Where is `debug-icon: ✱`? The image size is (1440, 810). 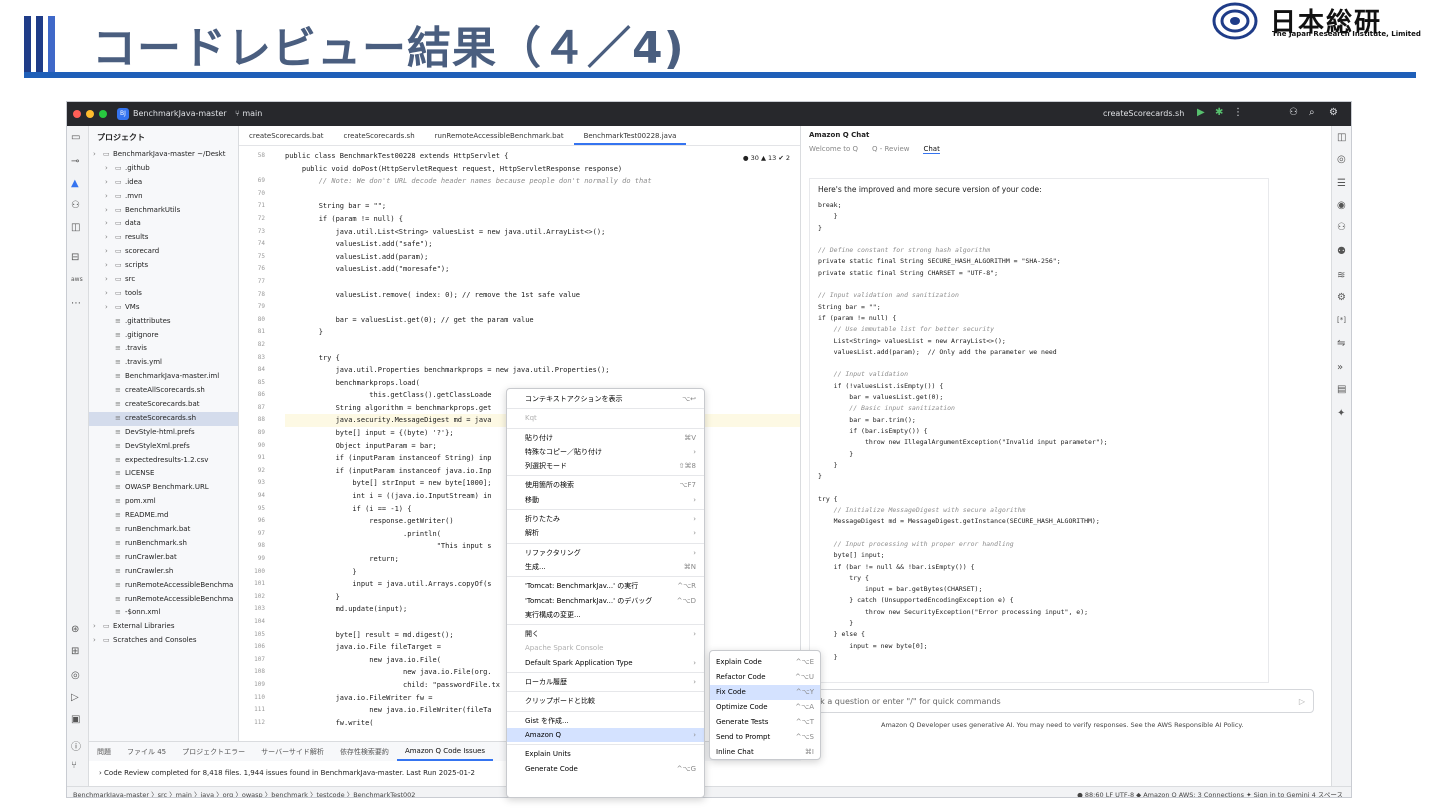
debug-icon: ✱ is located at coordinates (1219, 112).